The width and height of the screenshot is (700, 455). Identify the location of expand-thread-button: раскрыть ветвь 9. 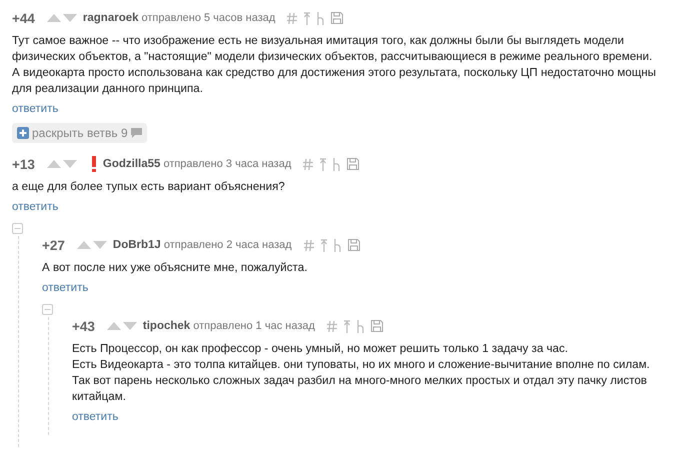
(79, 133).